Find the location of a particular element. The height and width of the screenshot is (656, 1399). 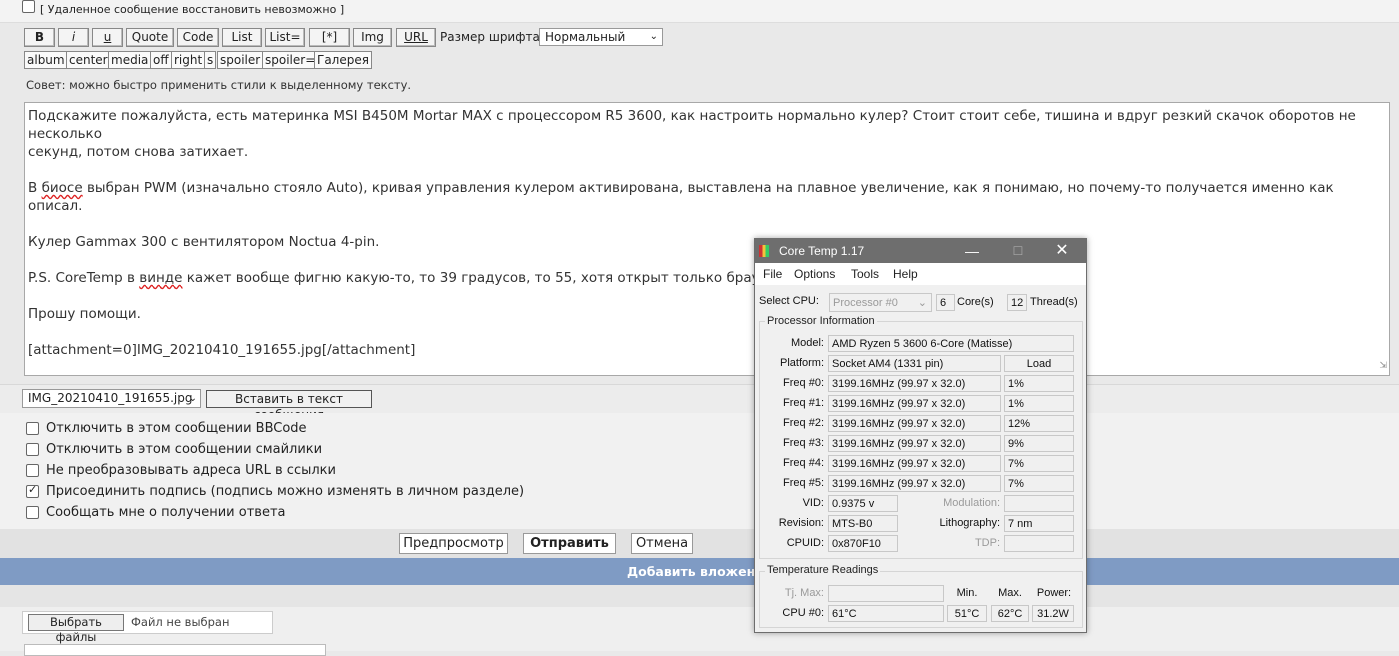

coretemp-title: Core Temp 1.17 is located at coordinates (822, 251).